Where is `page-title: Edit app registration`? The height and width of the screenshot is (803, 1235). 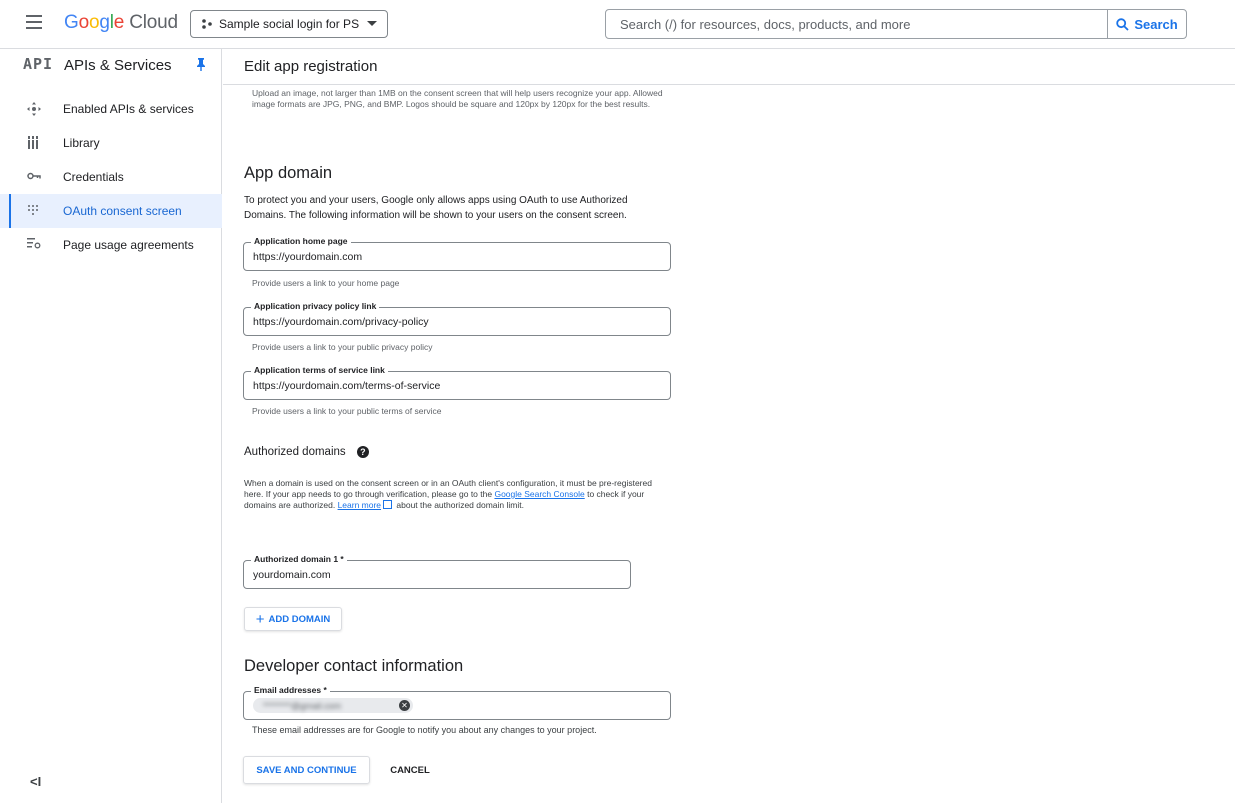 page-title: Edit app registration is located at coordinates (311, 66).